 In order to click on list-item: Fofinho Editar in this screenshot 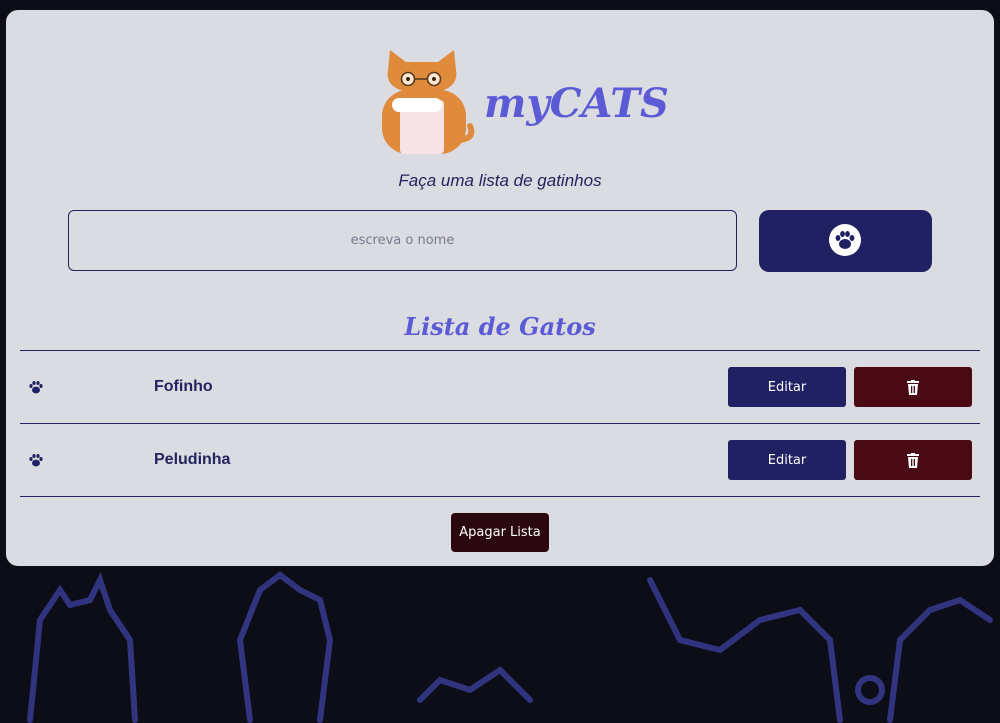, I will do `click(500, 387)`.